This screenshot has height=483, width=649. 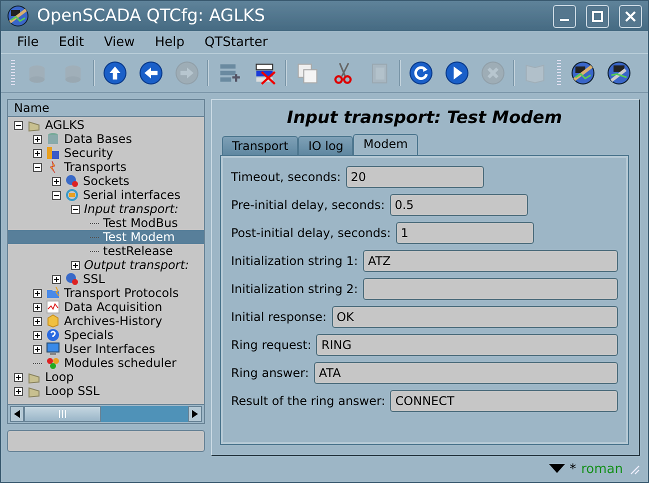 What do you see at coordinates (326, 145) in the screenshot?
I see `tab: IO log` at bounding box center [326, 145].